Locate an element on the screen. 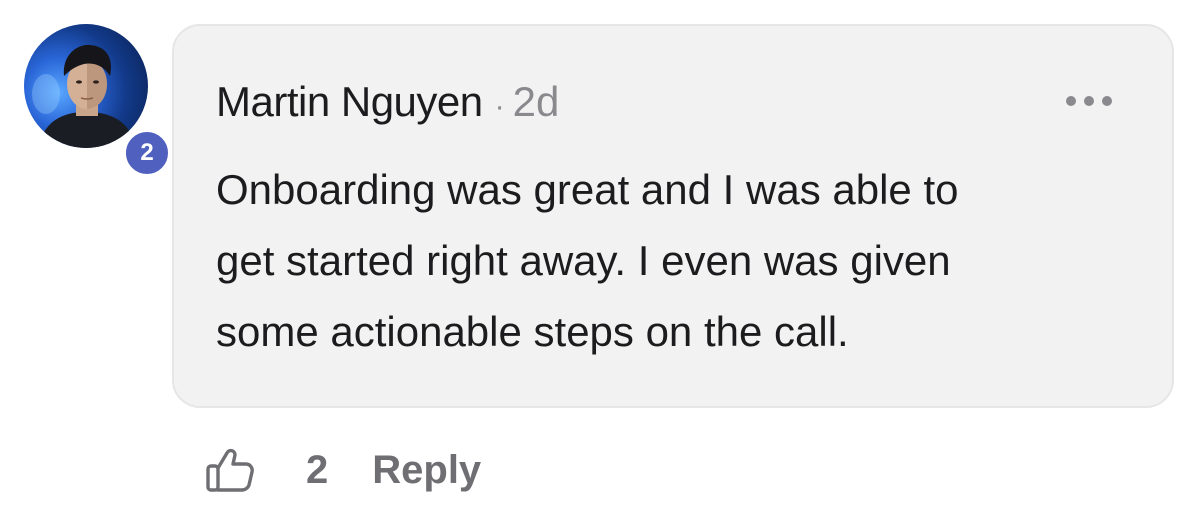  more-horizontal-icon is located at coordinates (1089, 101).